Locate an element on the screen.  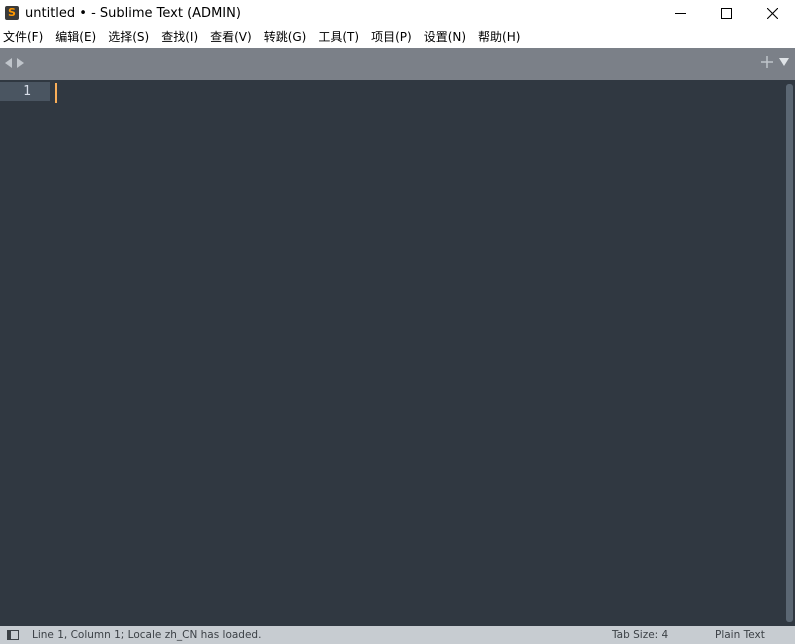
tab-list-chevron-icon is located at coordinates (784, 62).